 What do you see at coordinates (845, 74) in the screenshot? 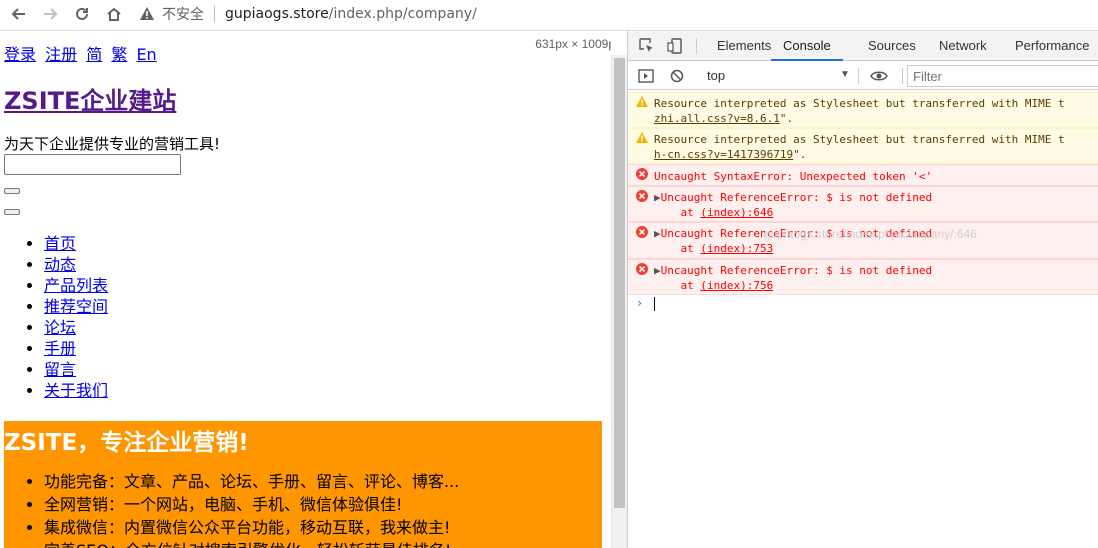
I see `context-dropdown-icon: ▼` at bounding box center [845, 74].